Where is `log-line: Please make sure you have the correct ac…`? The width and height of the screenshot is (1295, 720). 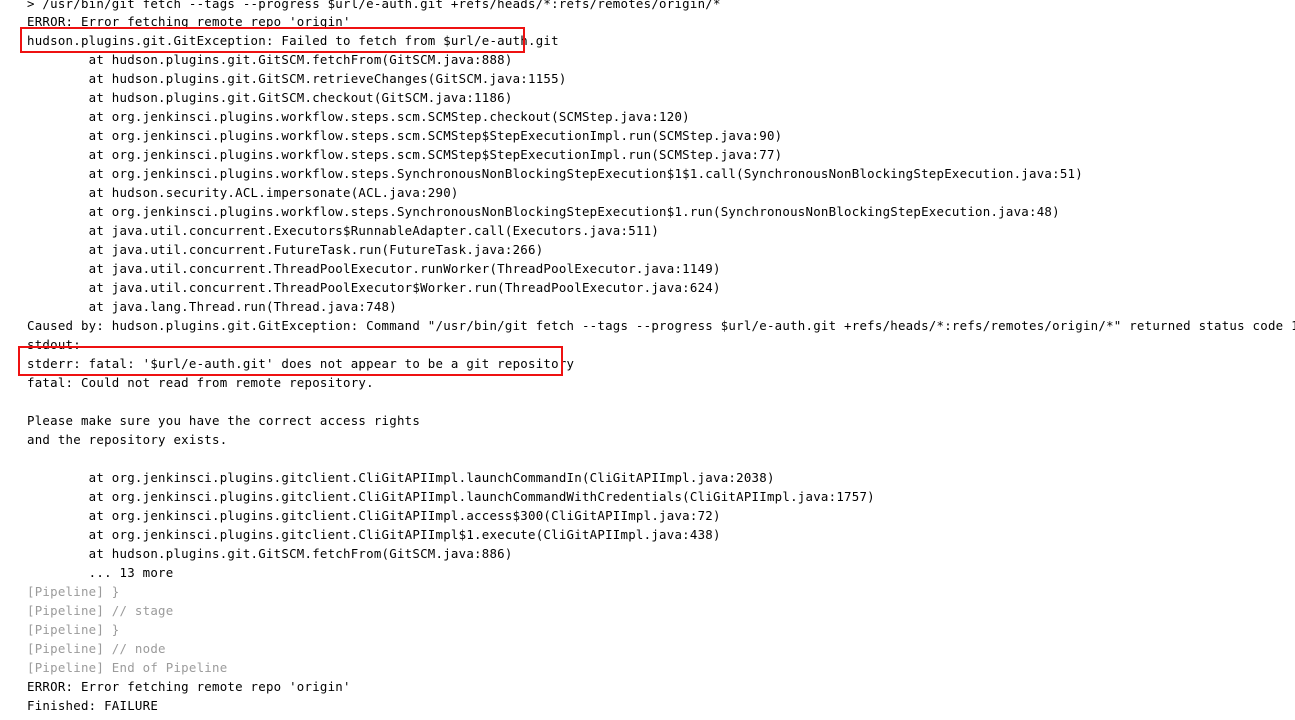 log-line: Please make sure you have the correct ac… is located at coordinates (224, 420).